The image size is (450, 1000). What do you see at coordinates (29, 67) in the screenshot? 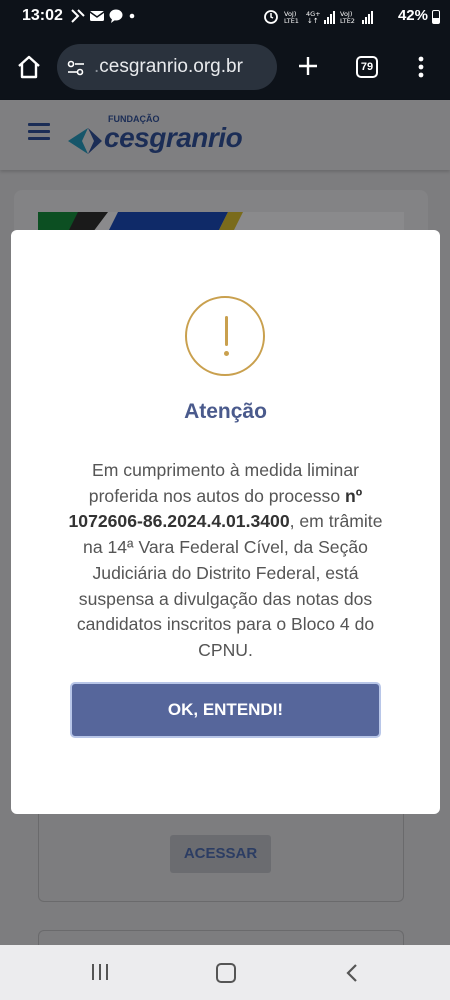
I see `home-icon` at bounding box center [29, 67].